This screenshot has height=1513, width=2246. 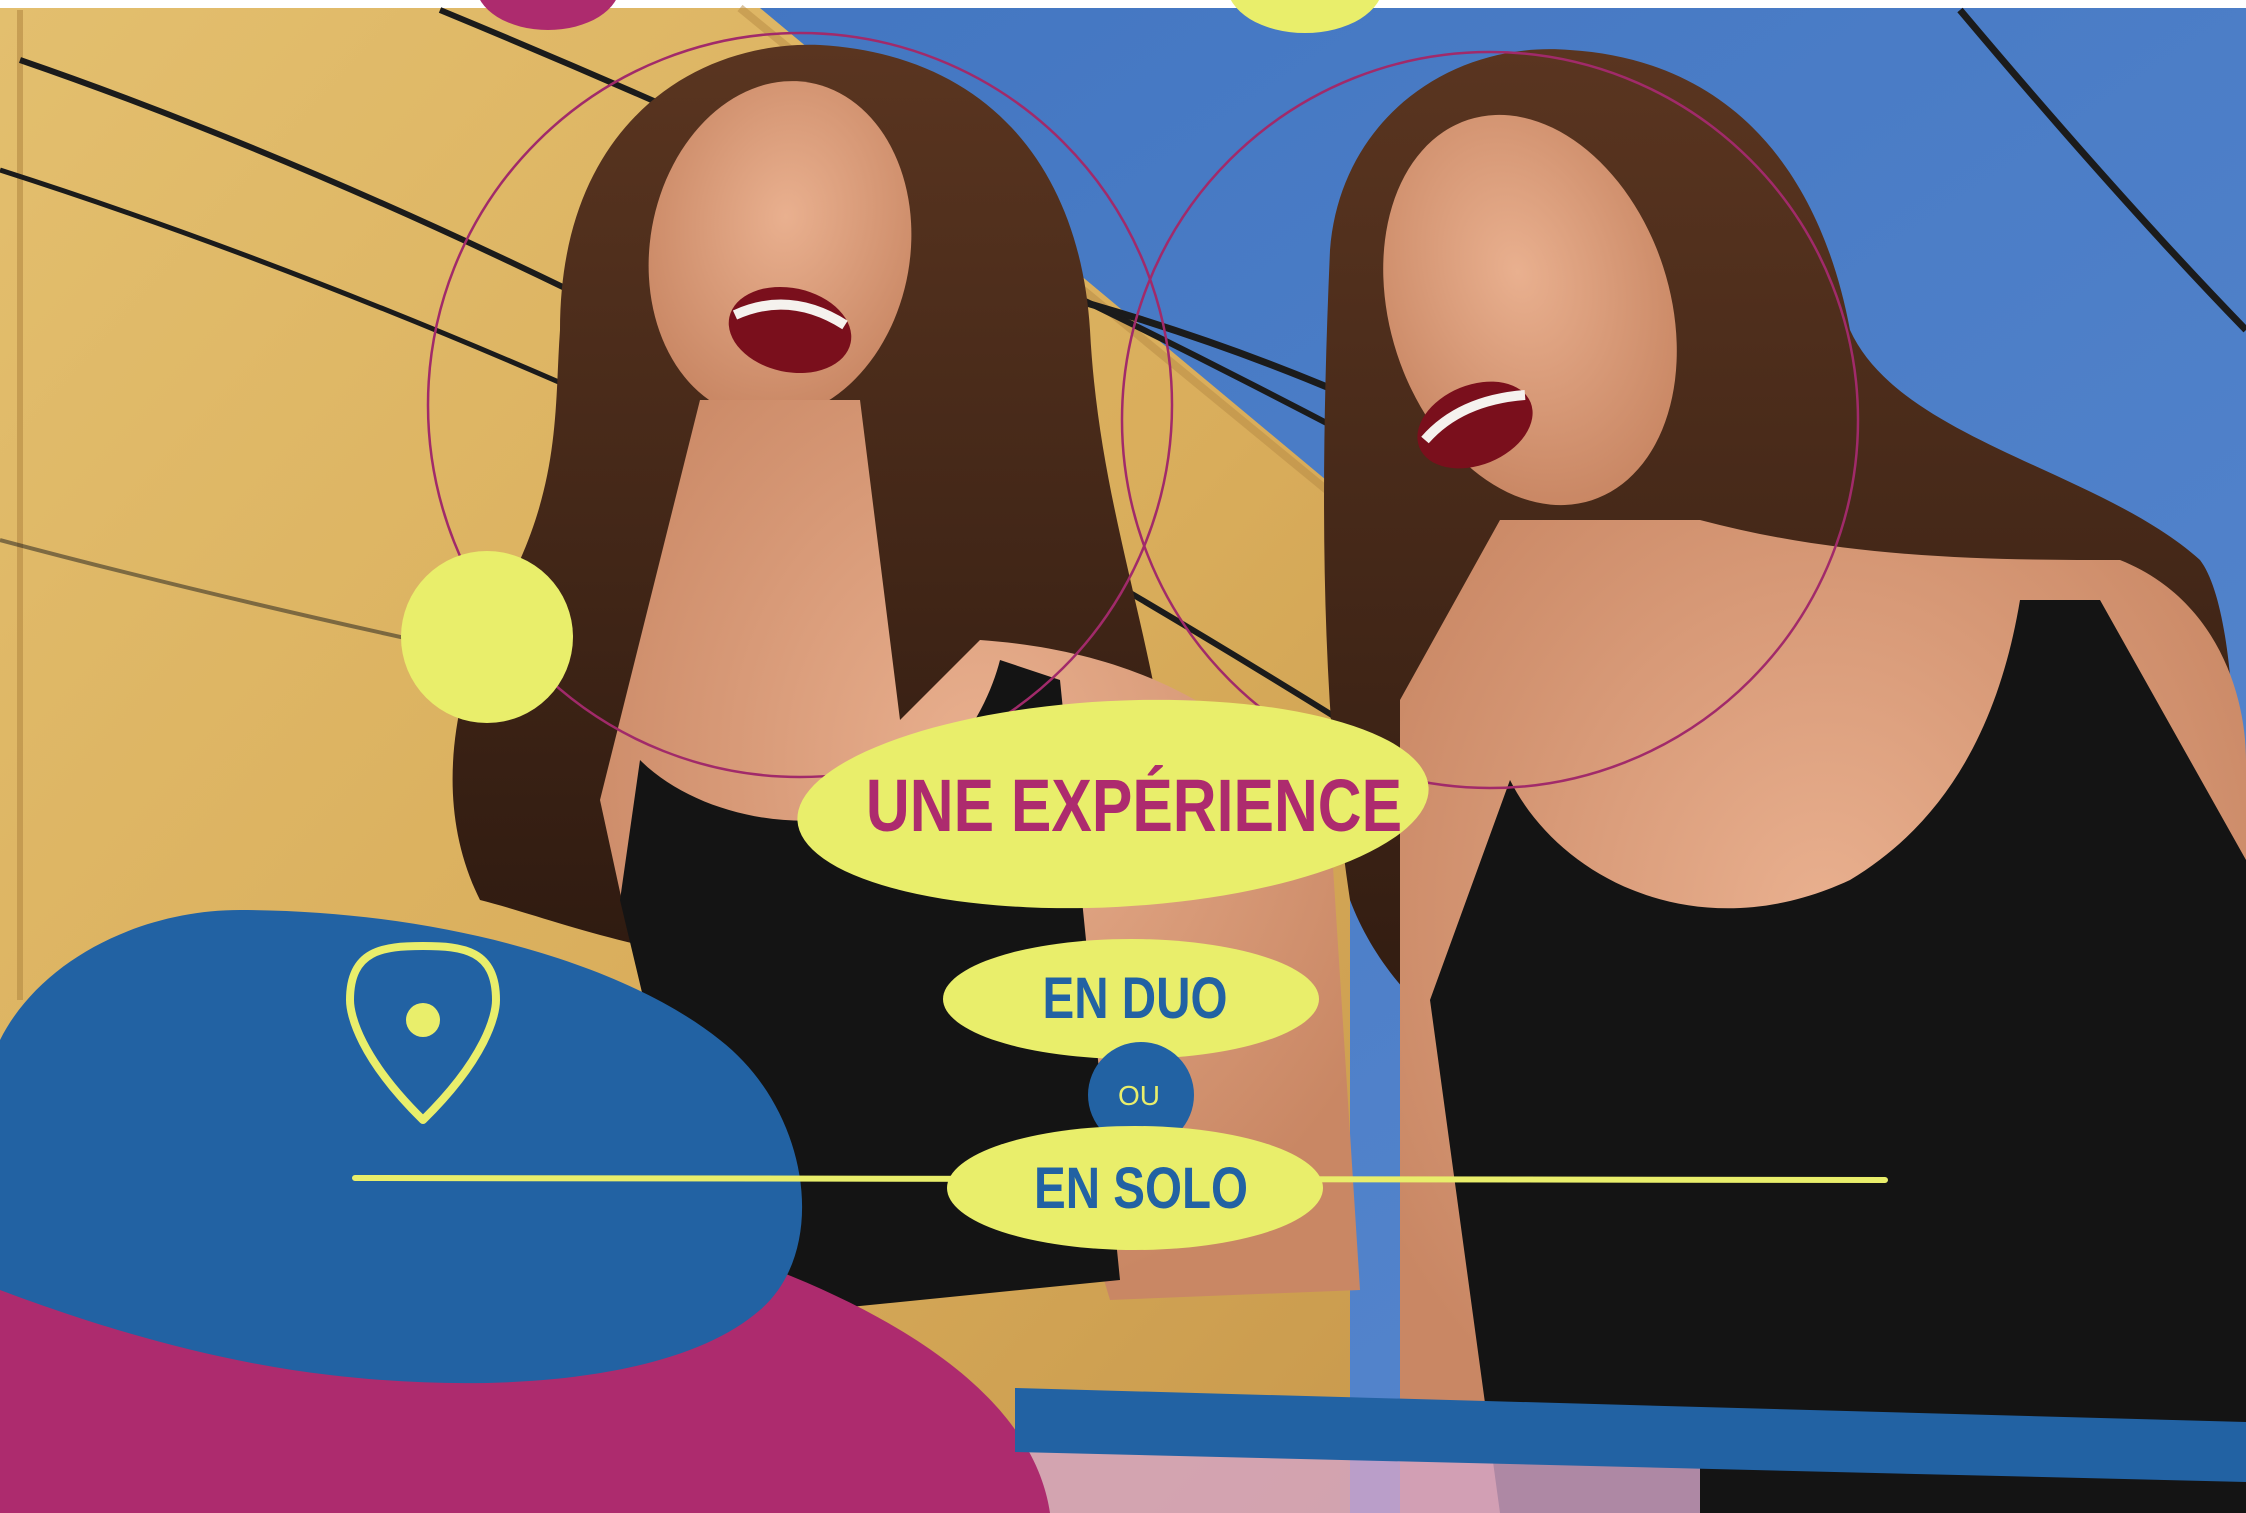 I want to click on option-solo: EN SOLO, so click(x=1141, y=1188).